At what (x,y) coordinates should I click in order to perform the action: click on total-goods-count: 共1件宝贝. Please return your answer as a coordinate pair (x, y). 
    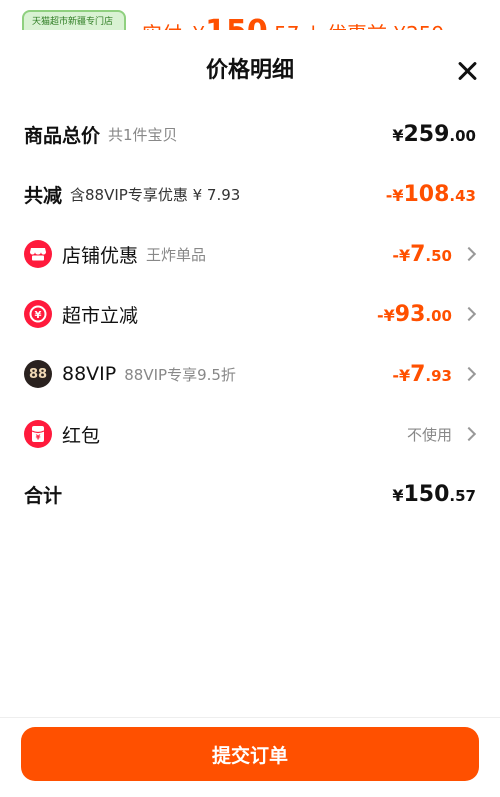
    Looking at the image, I should click on (143, 134).